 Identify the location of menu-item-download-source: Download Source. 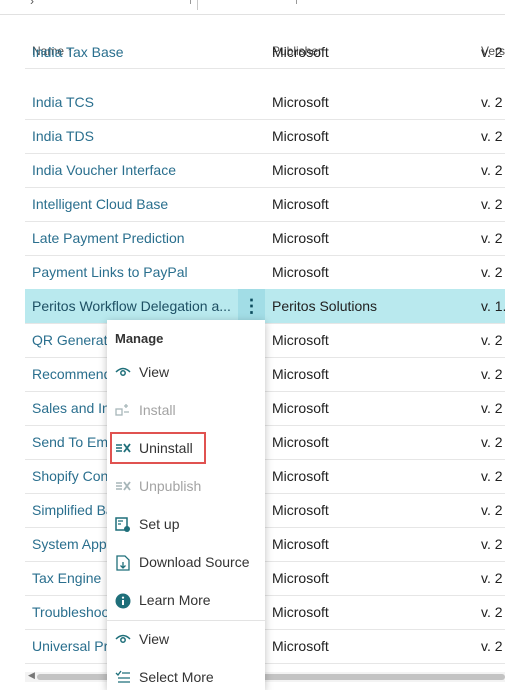
(186, 563).